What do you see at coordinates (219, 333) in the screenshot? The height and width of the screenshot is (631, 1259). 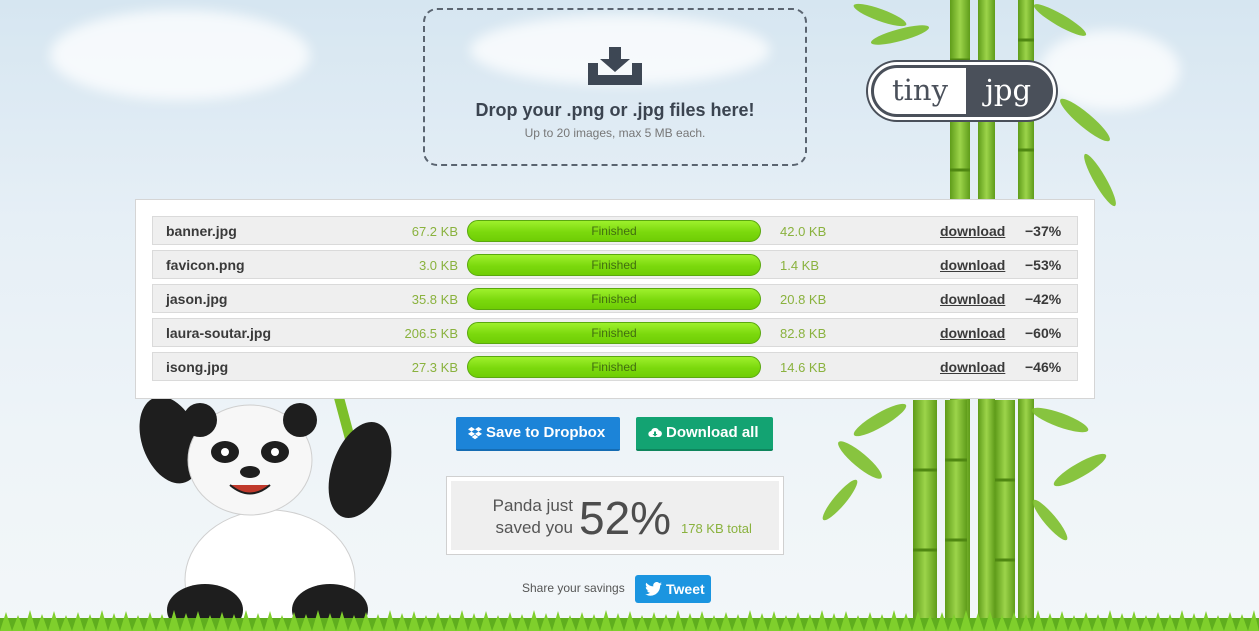 I see `file-name: laura-soutar.jpg` at bounding box center [219, 333].